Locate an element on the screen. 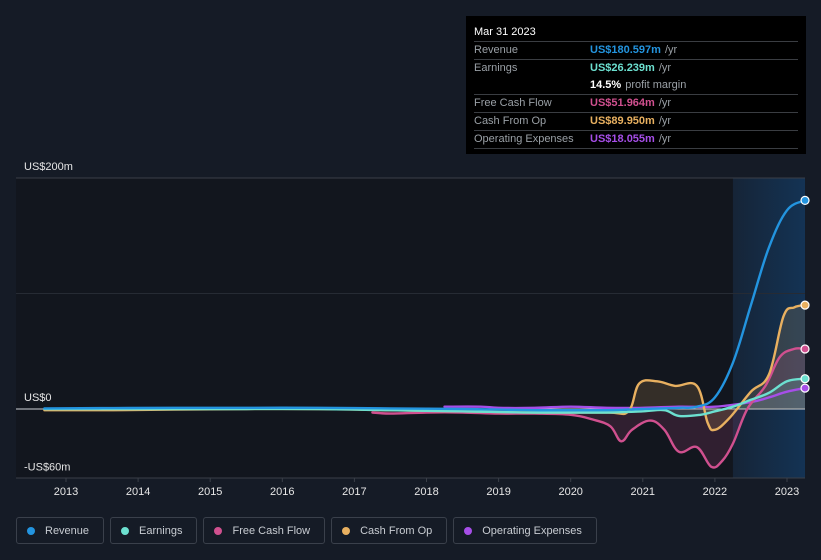  legend-item-free-cash-flow: Free Cash Flow is located at coordinates (264, 530).